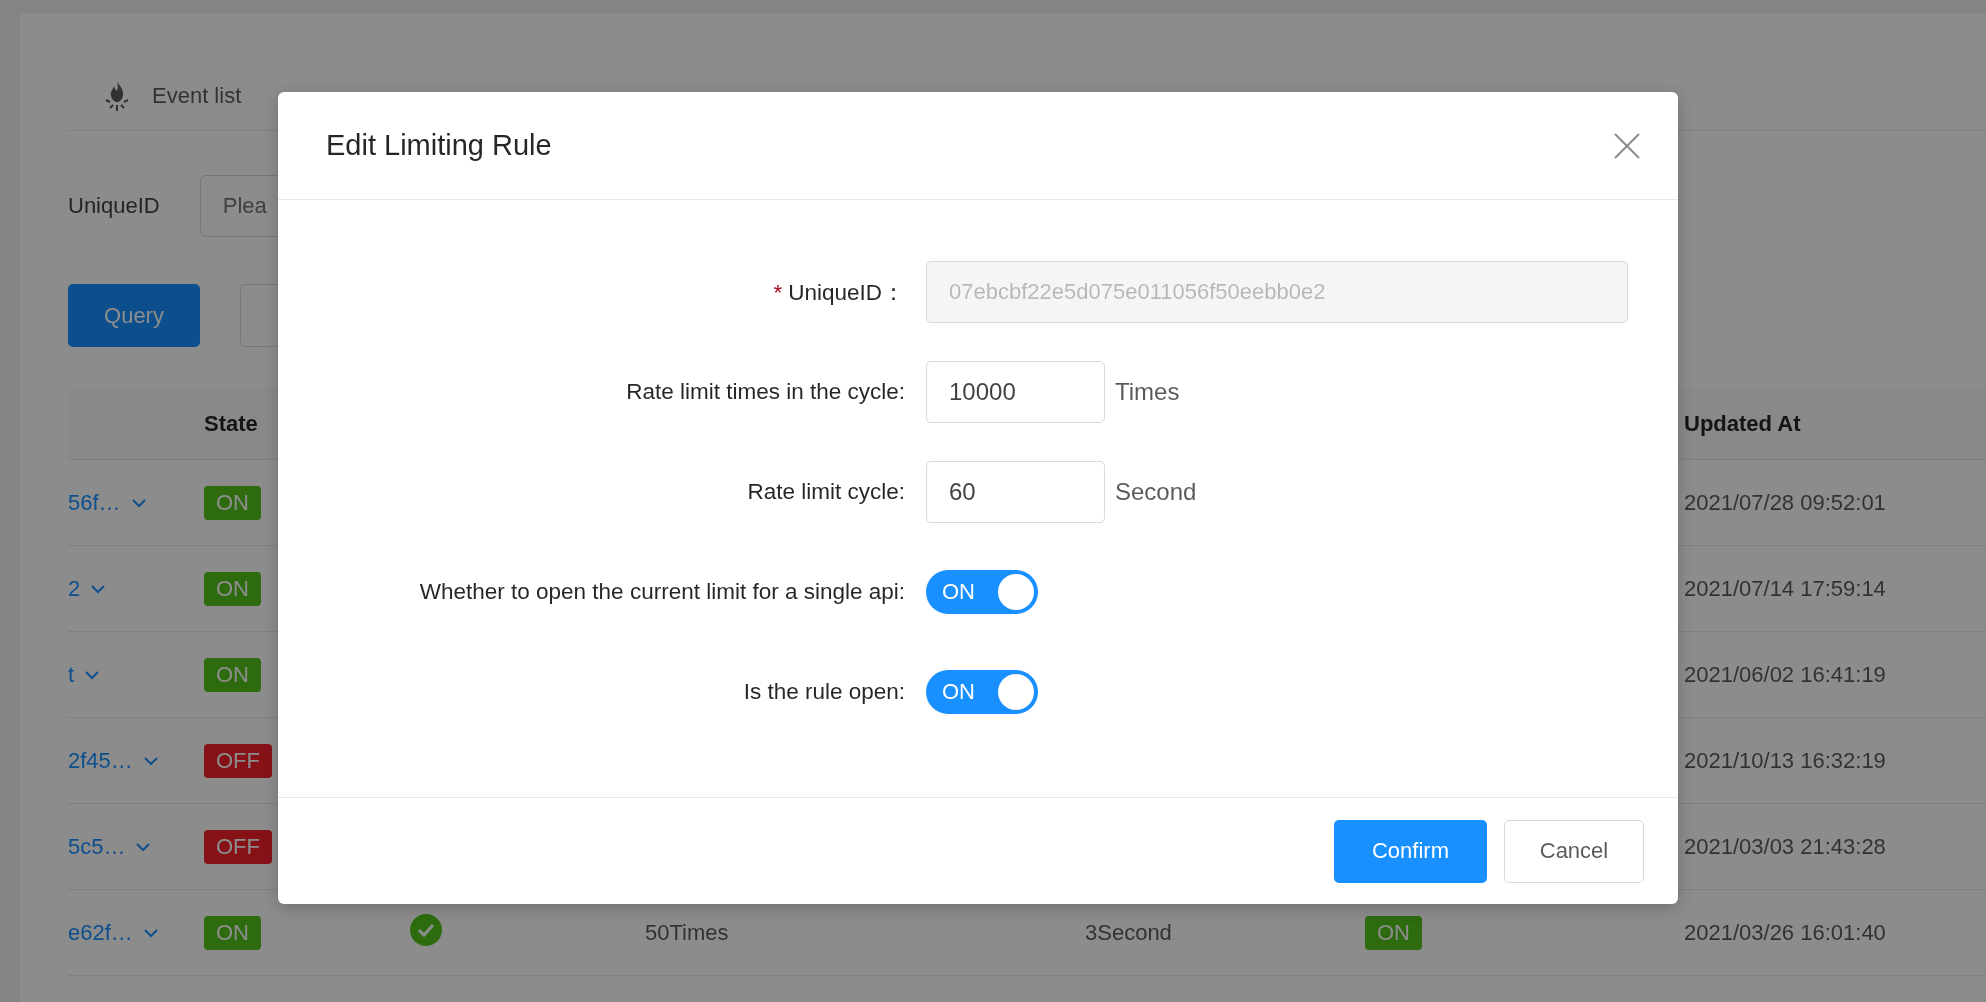 Image resolution: width=1986 pixels, height=1002 pixels. Describe the element at coordinates (1128, 932) in the screenshot. I see `table-cell: 3Second` at that location.